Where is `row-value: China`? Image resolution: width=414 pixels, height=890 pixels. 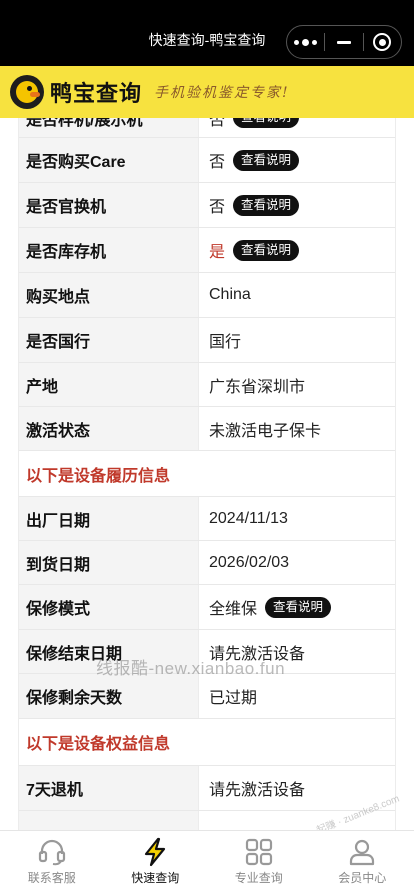 row-value: China is located at coordinates (297, 295).